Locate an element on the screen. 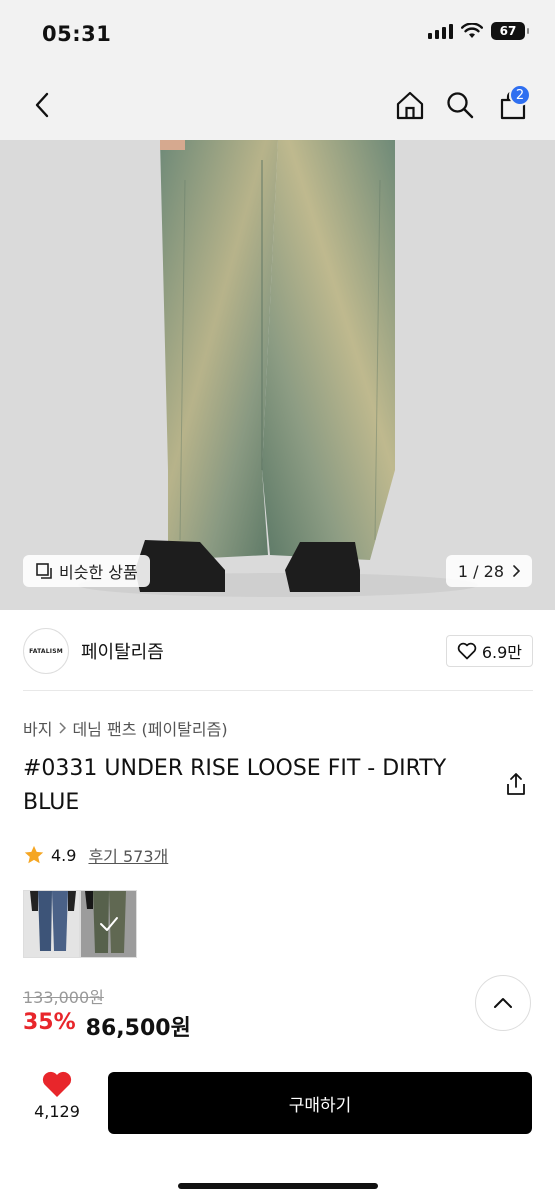  chevron-up-icon is located at coordinates (503, 1003).